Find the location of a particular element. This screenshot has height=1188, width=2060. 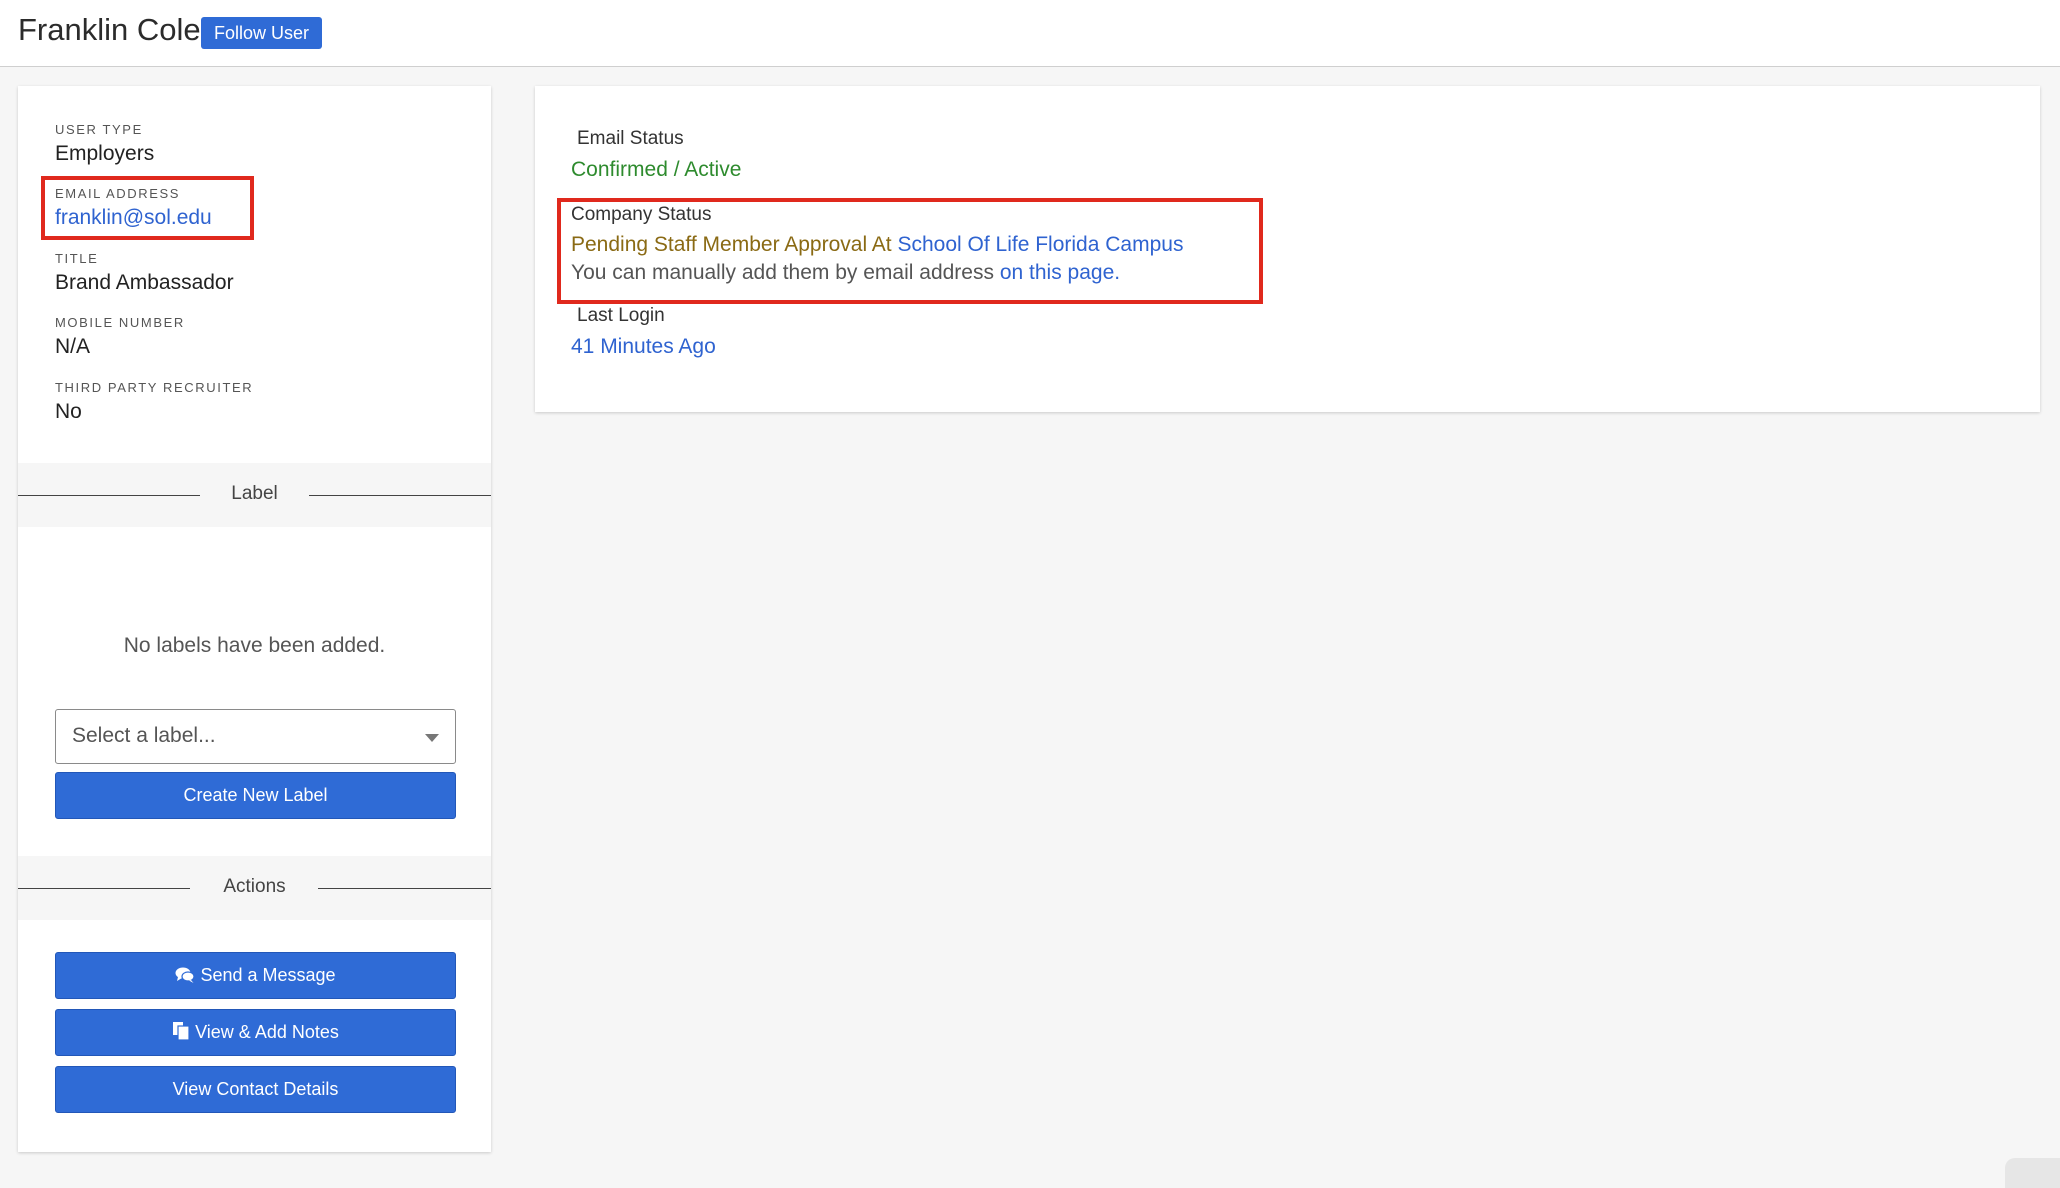

actions-section-header: Actions is located at coordinates (254, 888).